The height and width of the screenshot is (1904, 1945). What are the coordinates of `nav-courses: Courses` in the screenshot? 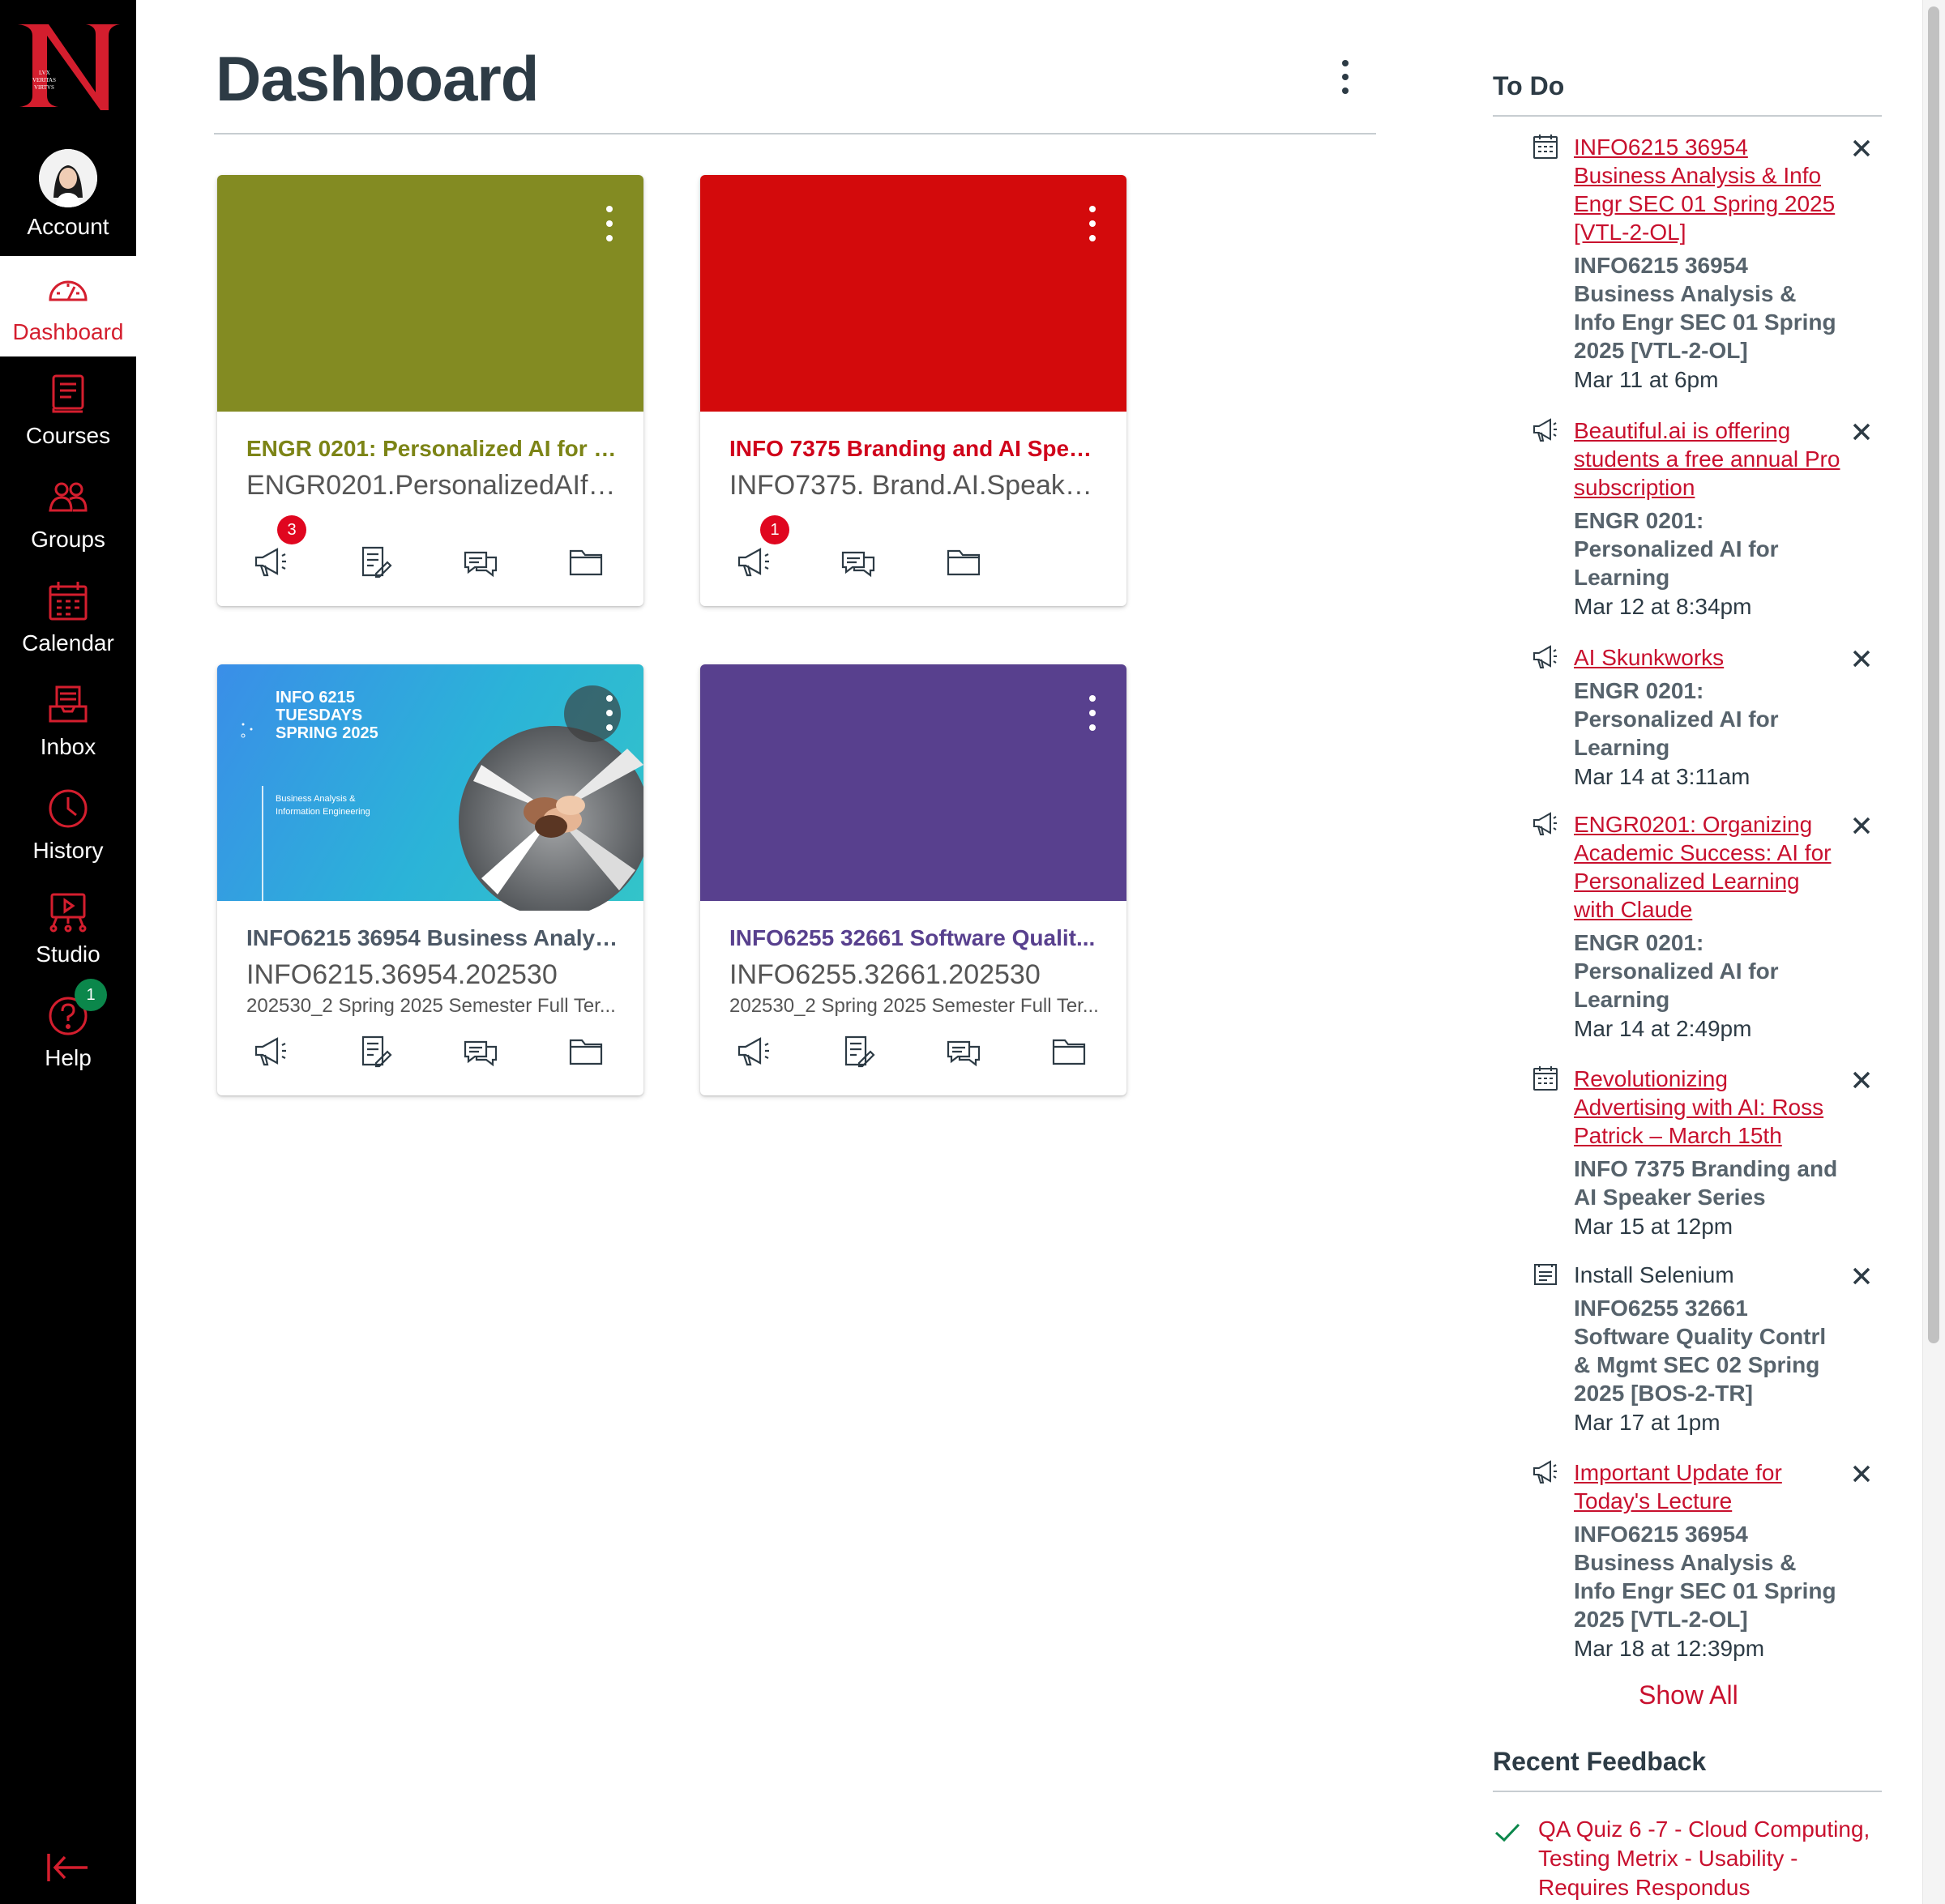 It's located at (68, 410).